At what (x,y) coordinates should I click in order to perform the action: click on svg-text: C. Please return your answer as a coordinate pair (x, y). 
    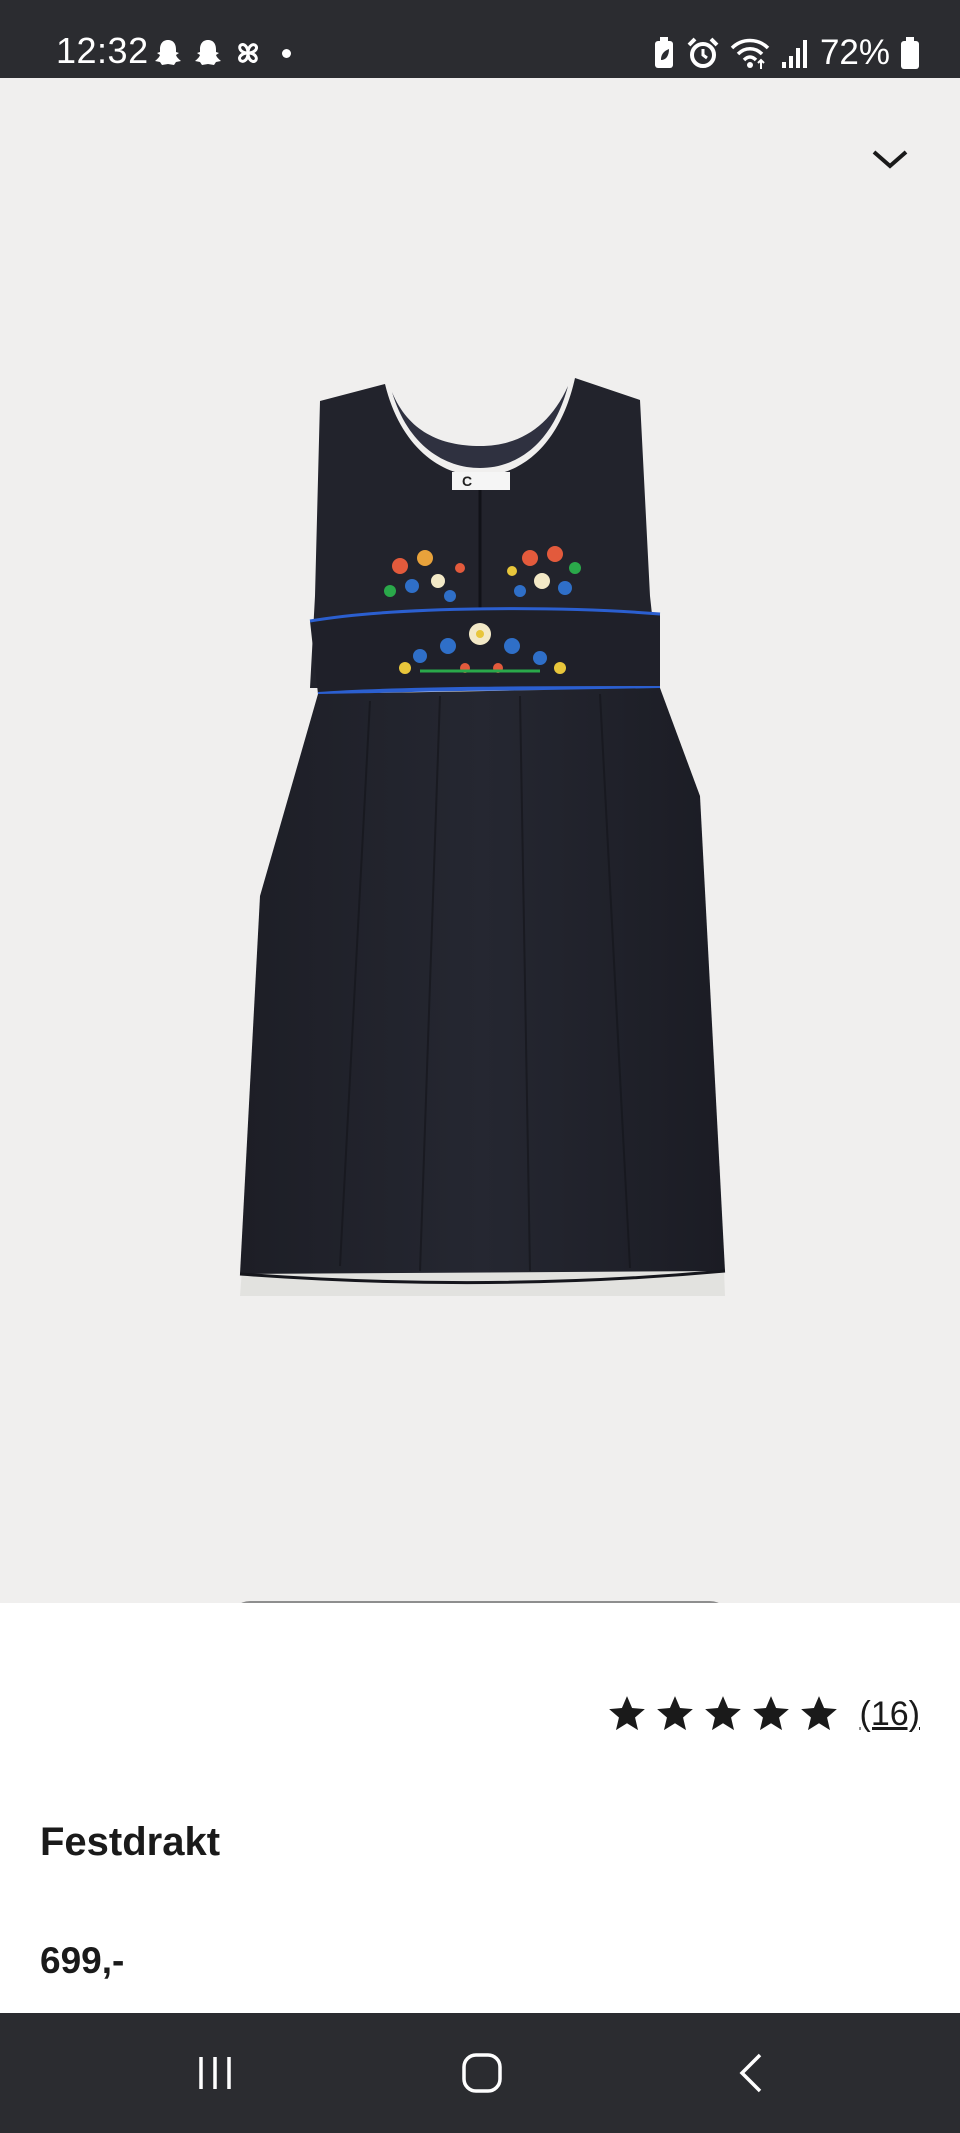
    Looking at the image, I should click on (467, 481).